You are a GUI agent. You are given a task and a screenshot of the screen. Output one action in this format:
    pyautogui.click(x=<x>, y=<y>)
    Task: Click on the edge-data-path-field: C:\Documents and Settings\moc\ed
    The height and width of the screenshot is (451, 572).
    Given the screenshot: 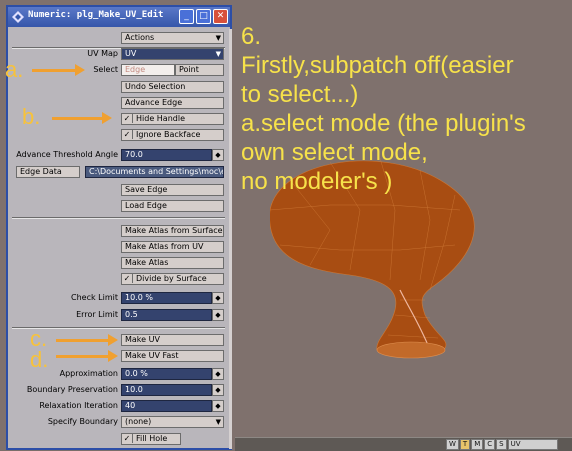 What is the action you would take?
    pyautogui.click(x=154, y=172)
    